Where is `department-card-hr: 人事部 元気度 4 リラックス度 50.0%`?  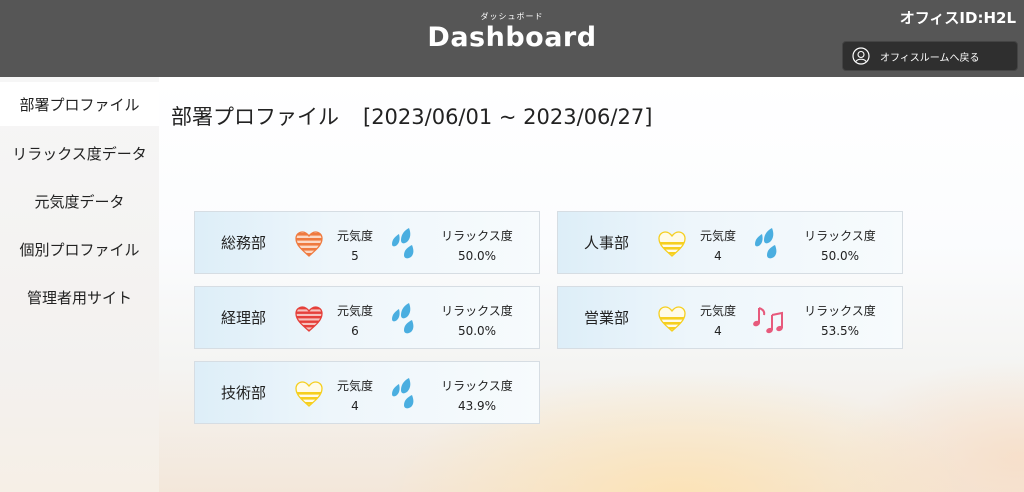 department-card-hr: 人事部 元気度 4 リラックス度 50.0% is located at coordinates (730, 242).